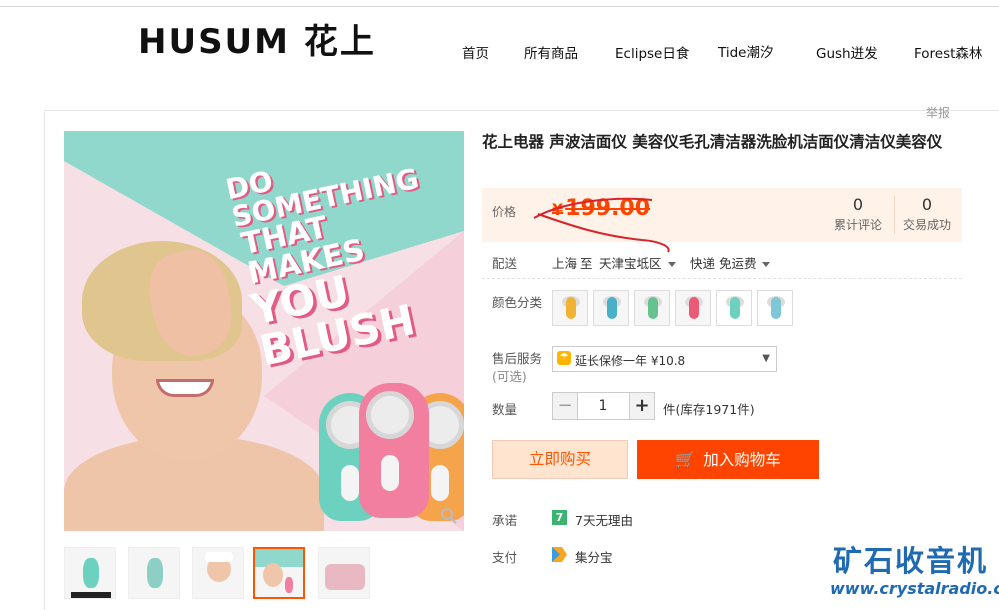  I want to click on shipping-from: 上海, so click(565, 263).